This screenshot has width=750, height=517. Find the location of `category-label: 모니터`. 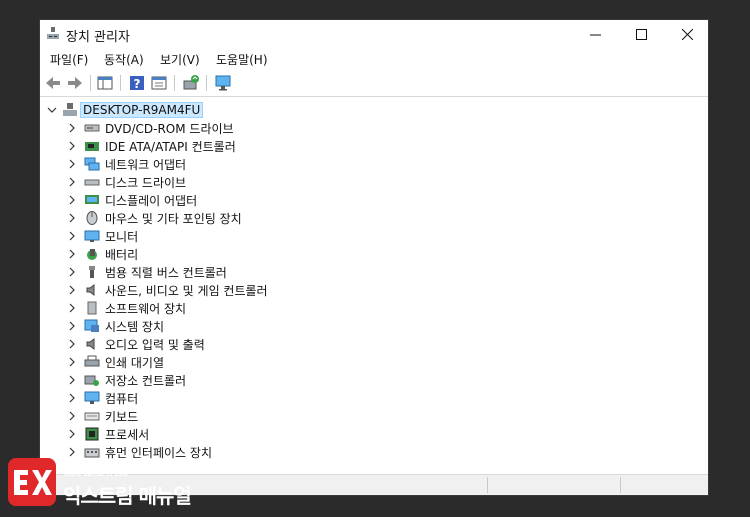

category-label: 모니터 is located at coordinates (122, 236).